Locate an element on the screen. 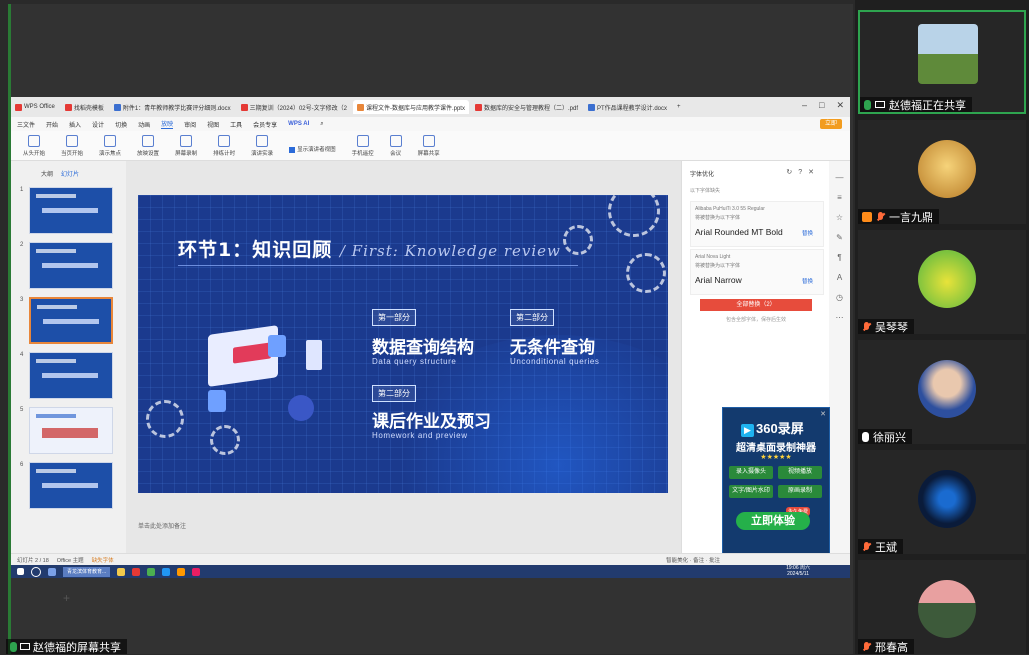 This screenshot has width=1029, height=655. menu-insert: 插入 is located at coordinates (75, 124).